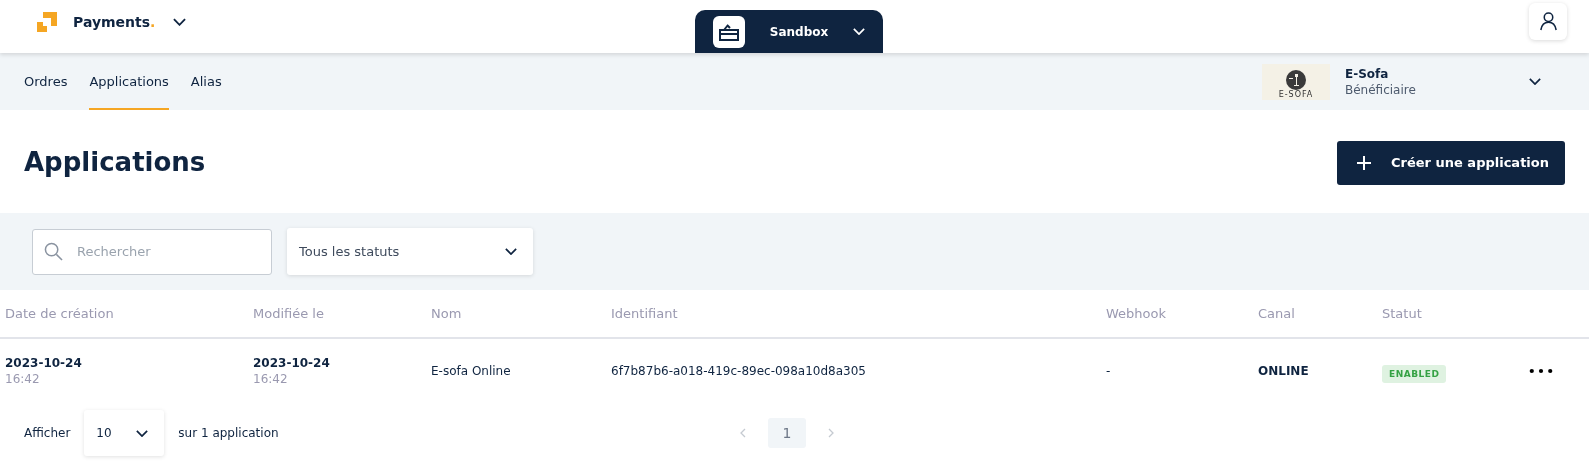 The height and width of the screenshot is (470, 1589). I want to click on account-logo: E-SOFA, so click(1296, 81).